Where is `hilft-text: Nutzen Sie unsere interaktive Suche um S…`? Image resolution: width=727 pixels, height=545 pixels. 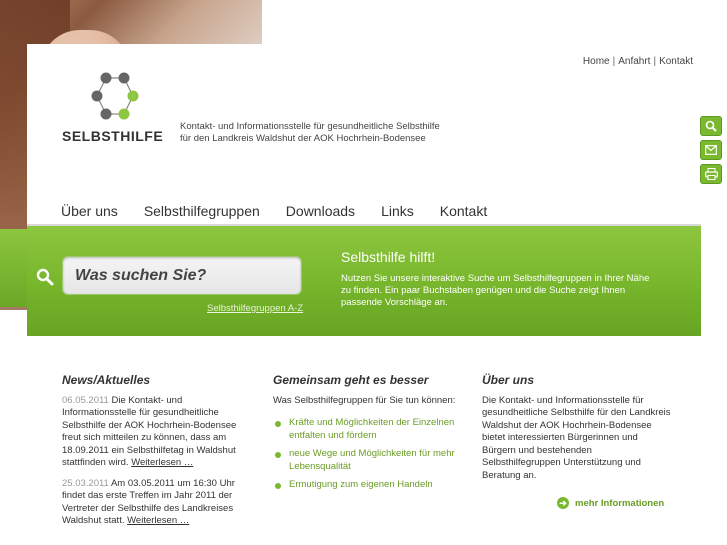
hilft-text: Nutzen Sie unsere interaktive Suche um S… is located at coordinates (495, 290).